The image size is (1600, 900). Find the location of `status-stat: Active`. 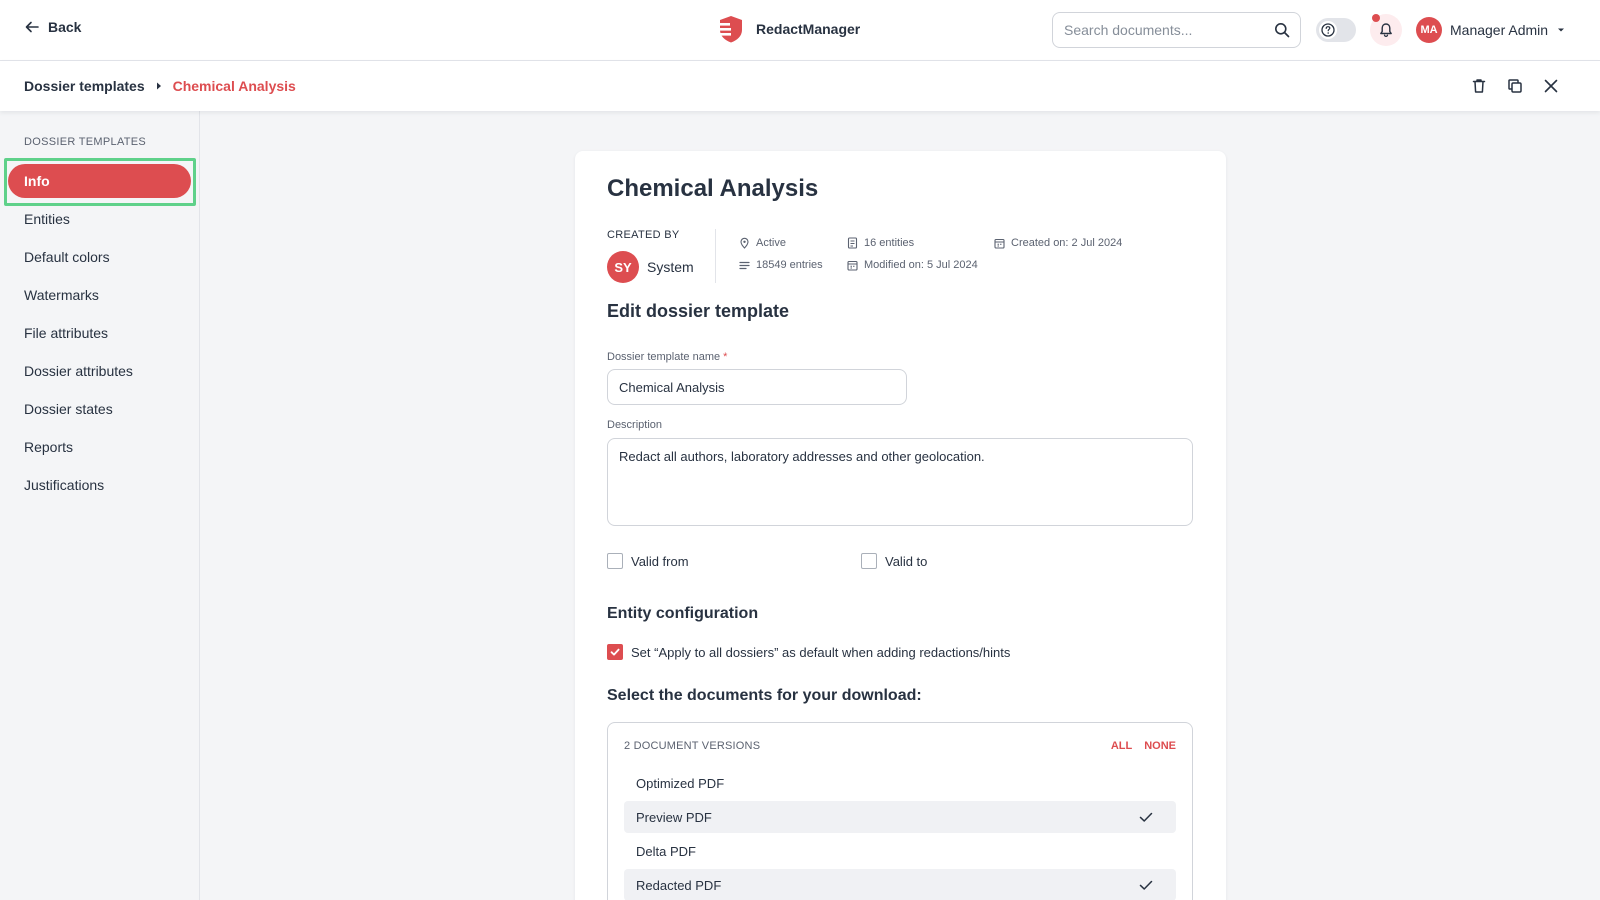

status-stat: Active is located at coordinates (762, 243).